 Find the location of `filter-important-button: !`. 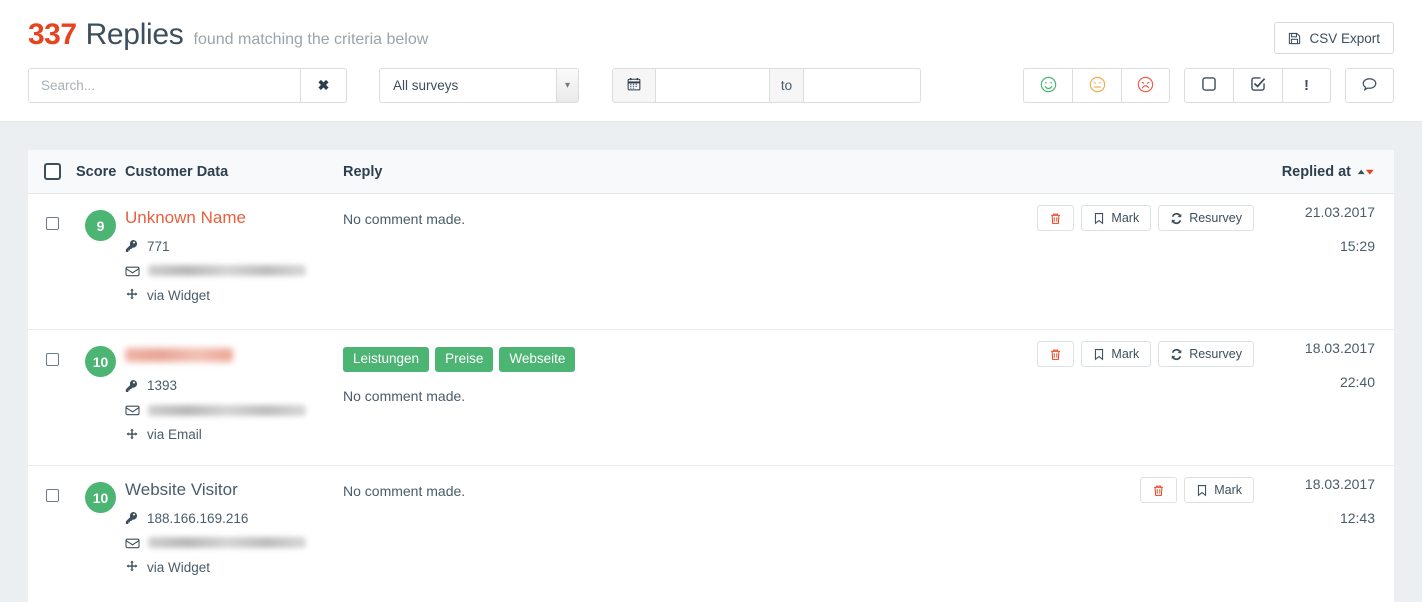

filter-important-button: ! is located at coordinates (1306, 85).